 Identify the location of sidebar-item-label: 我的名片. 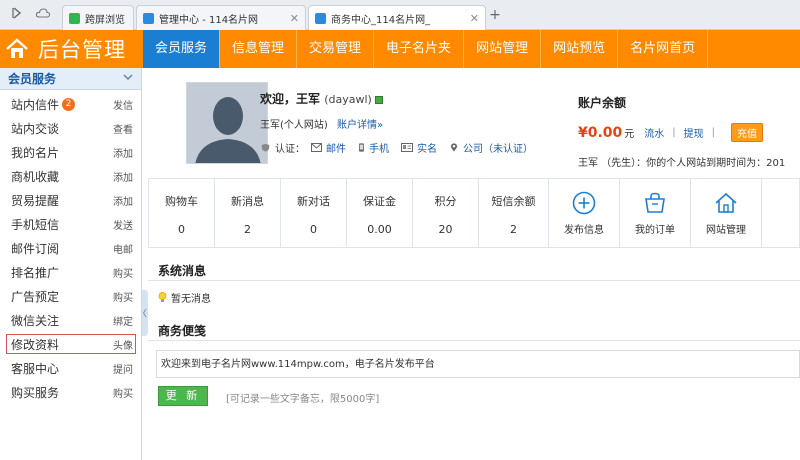
(35, 152).